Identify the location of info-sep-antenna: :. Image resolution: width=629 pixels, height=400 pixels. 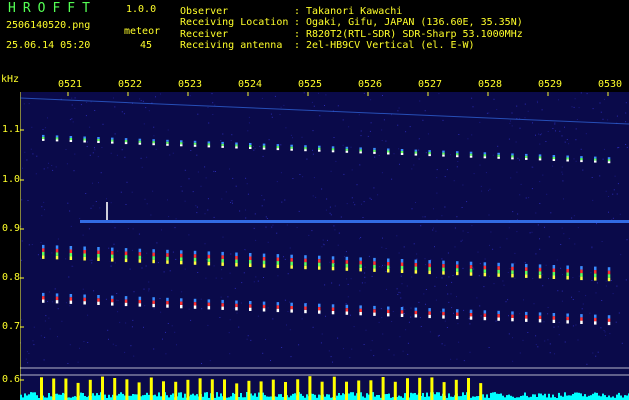
(297, 45).